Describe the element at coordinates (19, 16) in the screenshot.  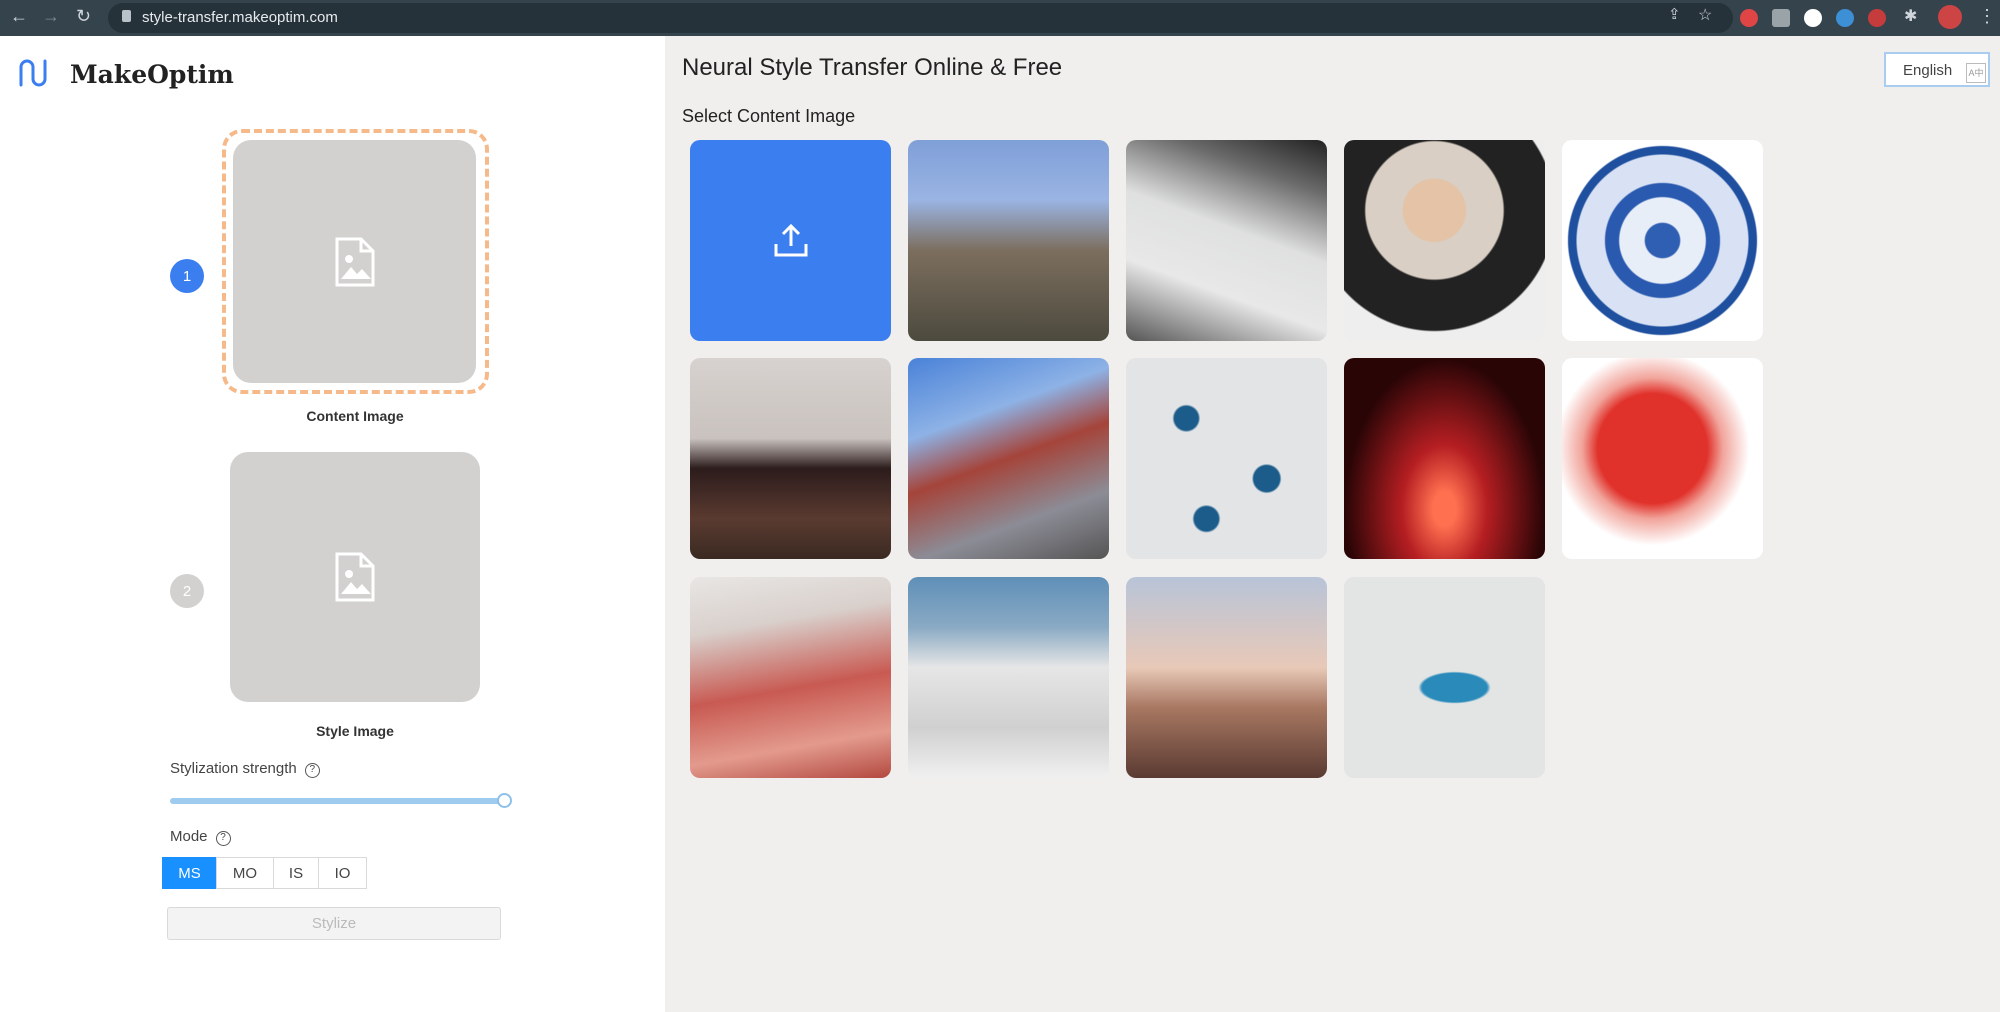
I see `back-icon: ←` at that location.